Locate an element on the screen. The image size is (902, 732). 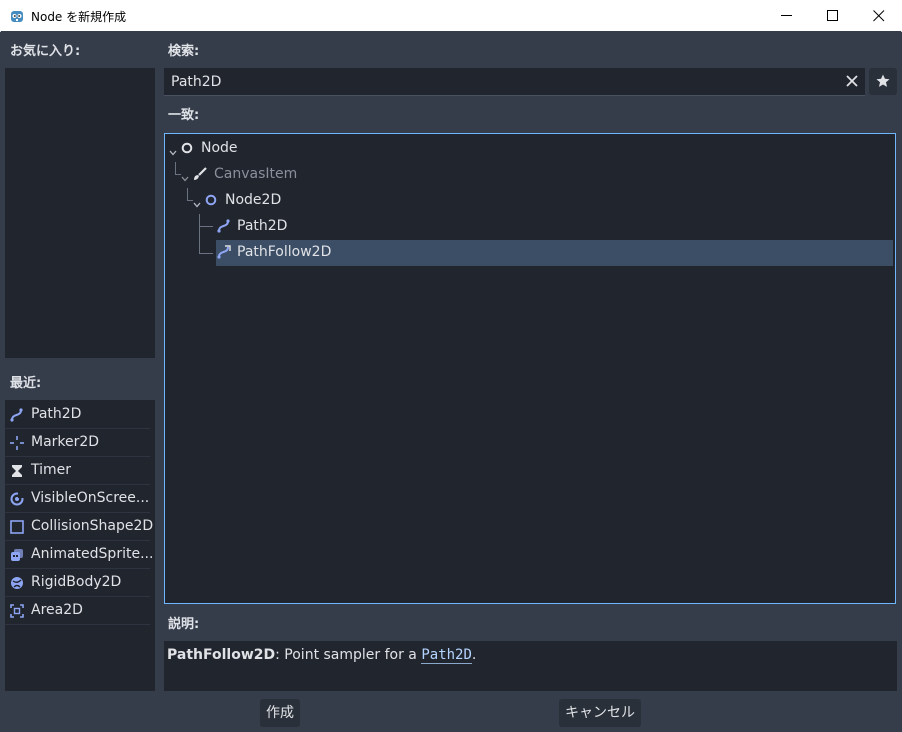
search-field is located at coordinates (514, 82).